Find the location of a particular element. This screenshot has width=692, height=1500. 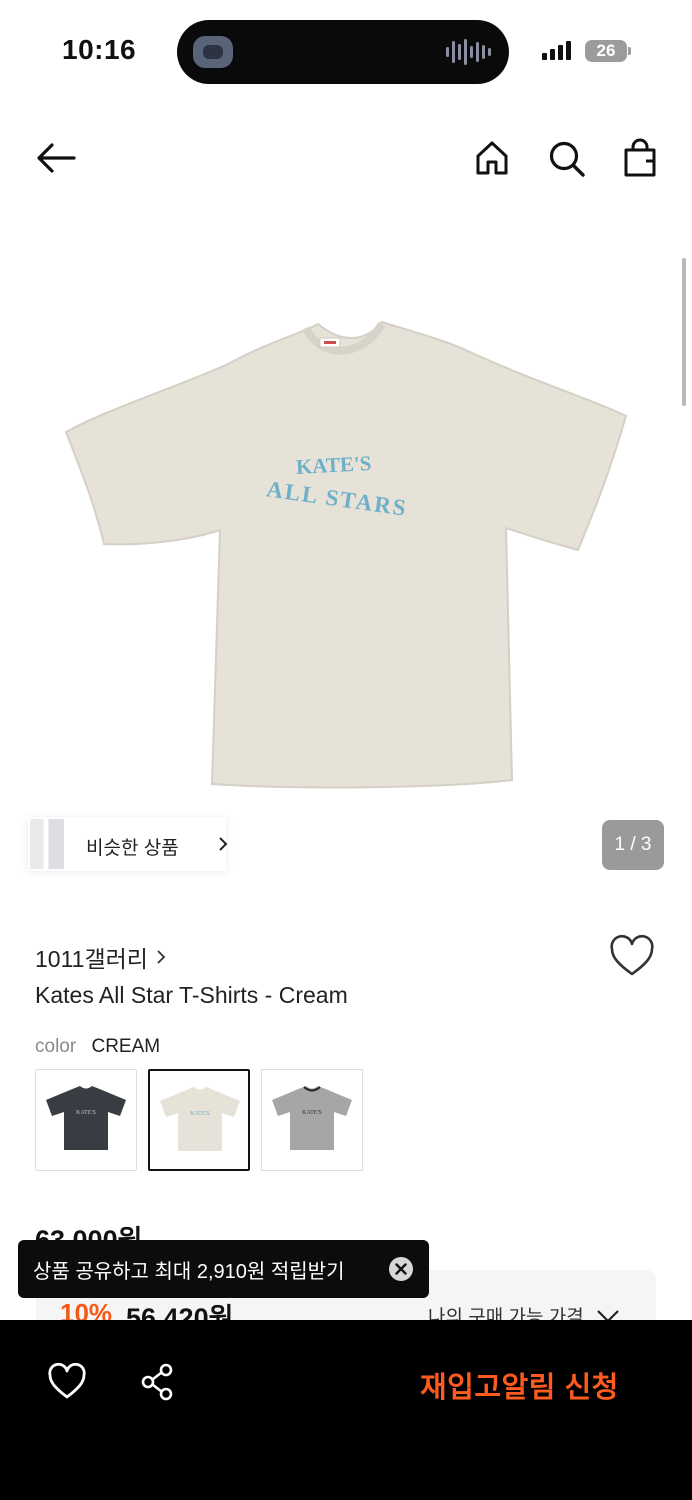

battery-icon: 26 is located at coordinates (608, 51).